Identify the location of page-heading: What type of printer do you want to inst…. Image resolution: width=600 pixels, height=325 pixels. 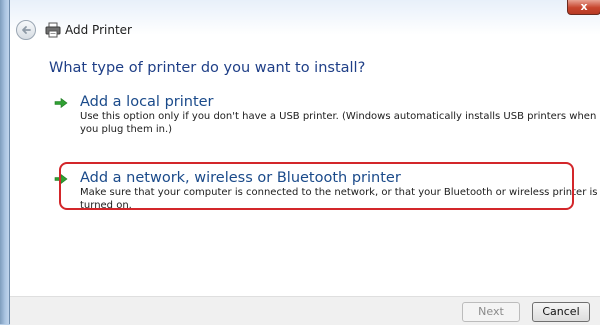
(207, 68).